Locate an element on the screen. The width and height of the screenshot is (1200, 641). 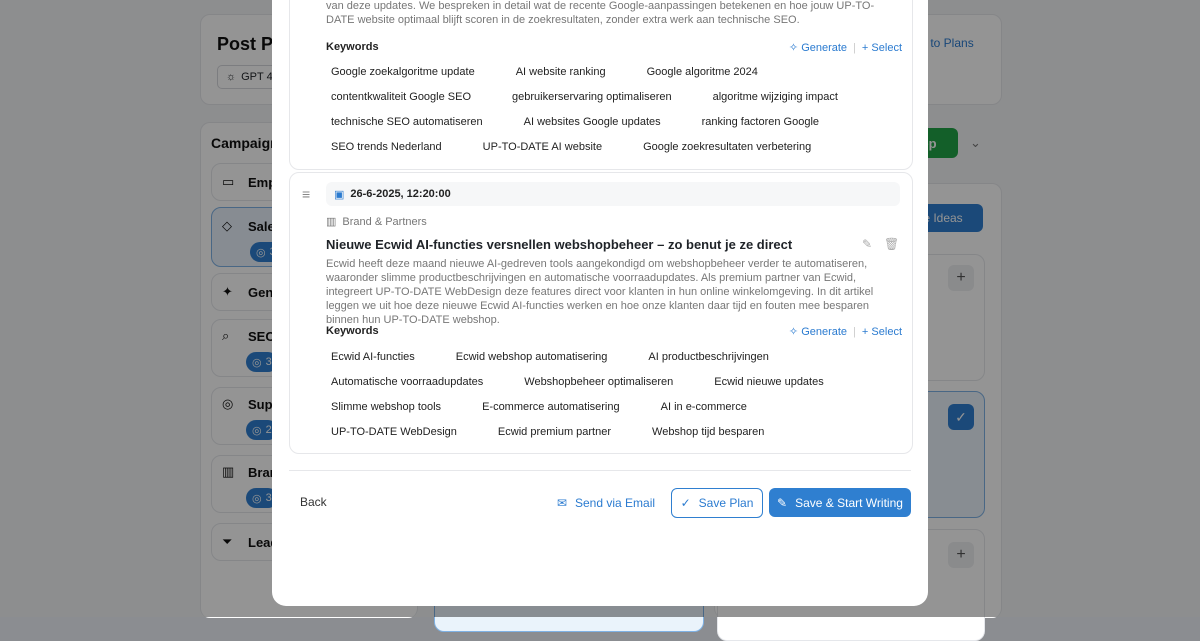
save-and-start-writing-button: ✎ Save & Start Writing is located at coordinates (840, 502).